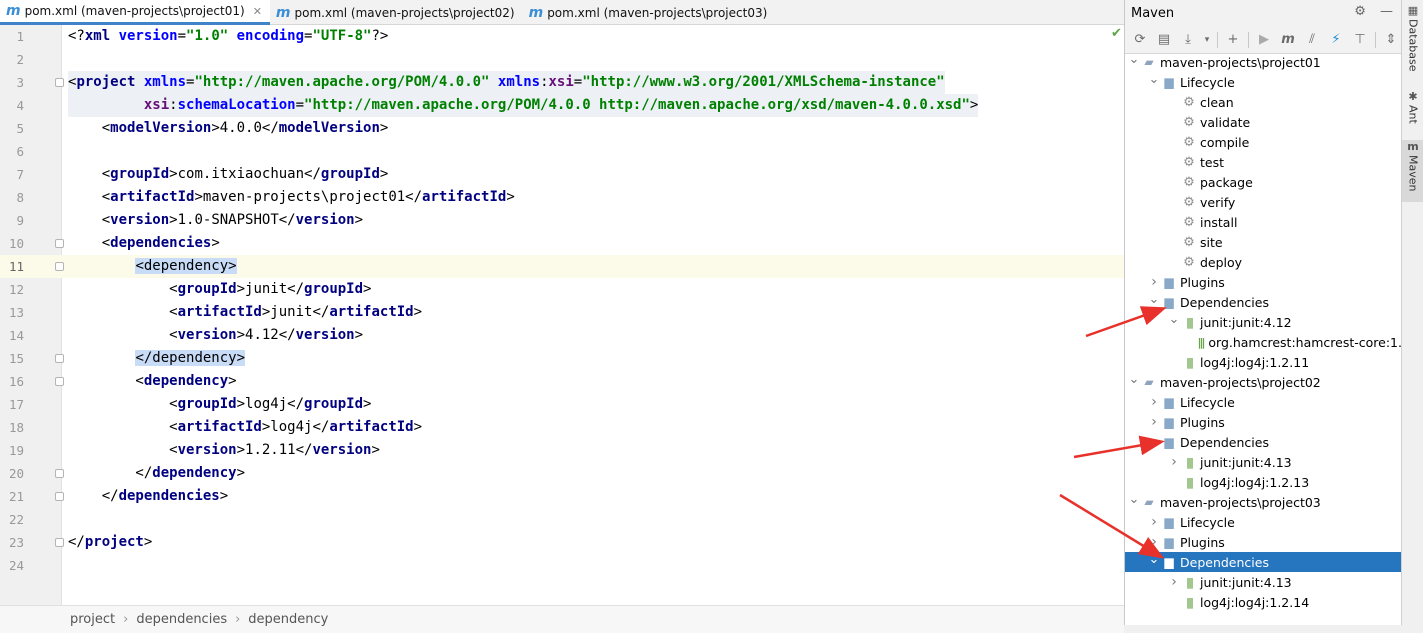 This screenshot has width=1423, height=633. What do you see at coordinates (562, 404) in the screenshot?
I see `code-line: 17 <groupId>log4j</groupId>` at bounding box center [562, 404].